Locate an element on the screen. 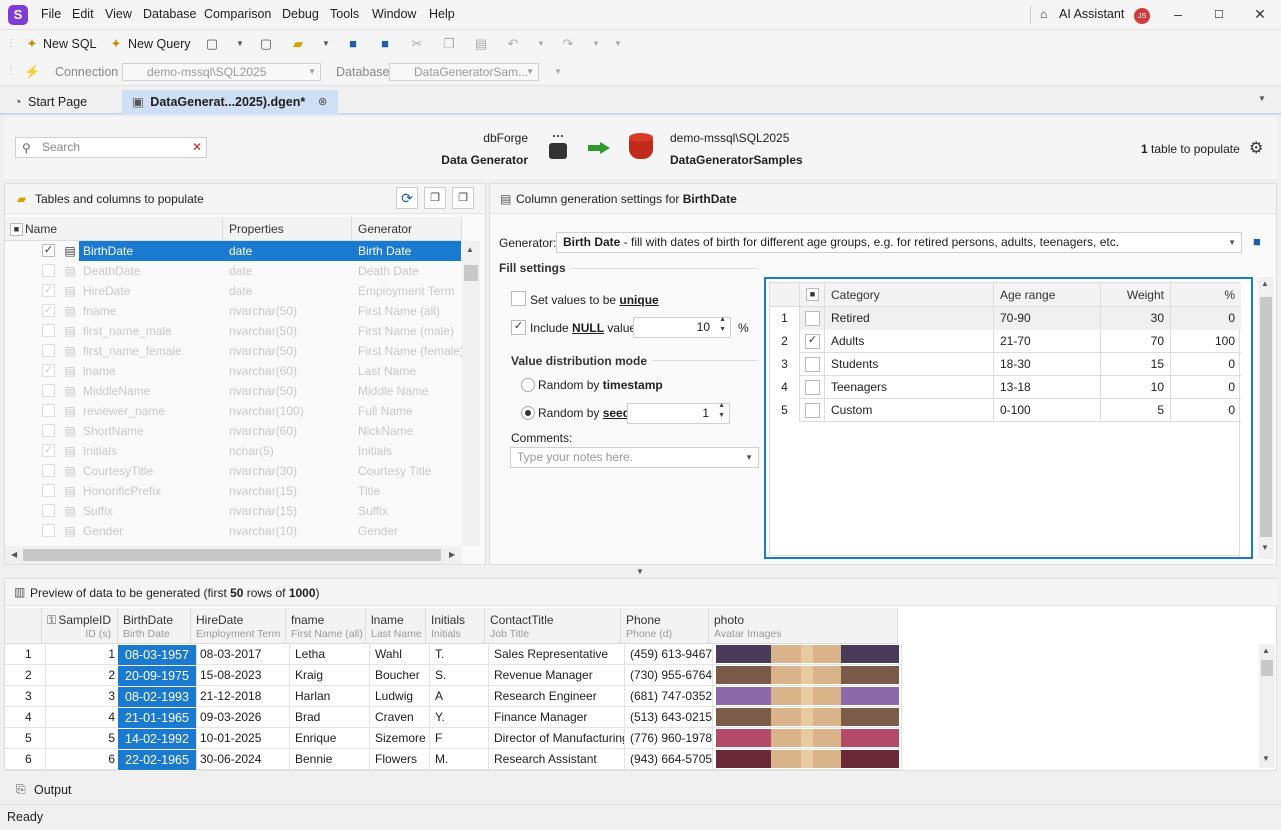  category-row: 3 Students 18-30 15 0 is located at coordinates (1005, 364).